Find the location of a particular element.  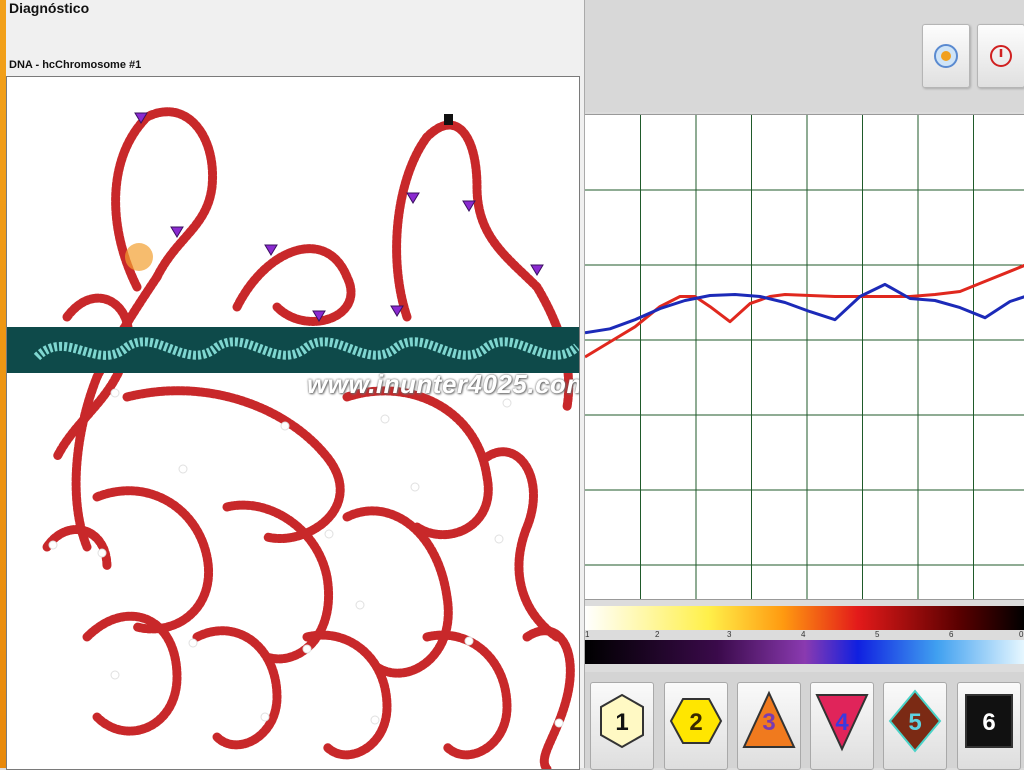

scale-label: 1 is located at coordinates (587, 634).